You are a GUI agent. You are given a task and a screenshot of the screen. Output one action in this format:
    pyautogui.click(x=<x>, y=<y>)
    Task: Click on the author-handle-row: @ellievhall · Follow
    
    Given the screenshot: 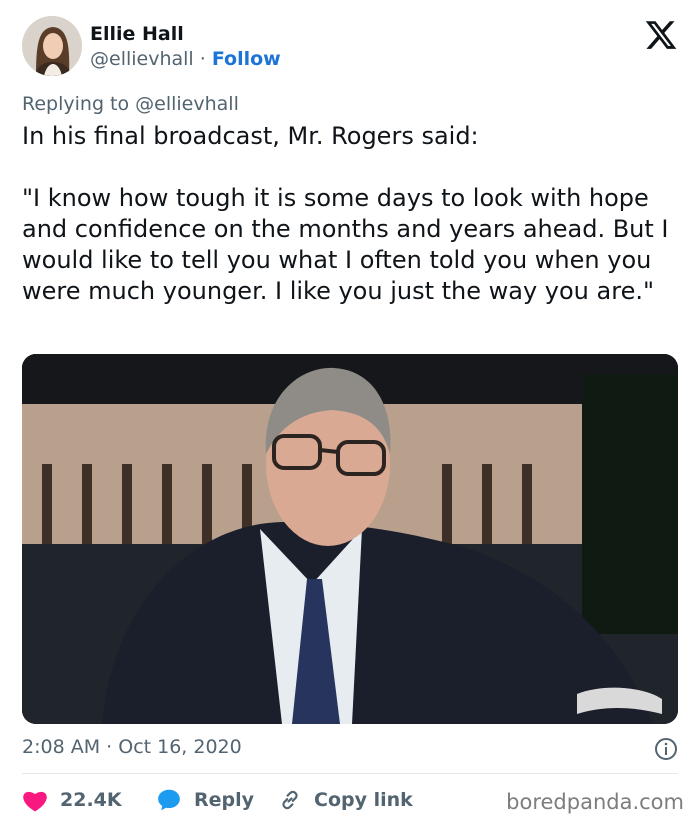 What is the action you would take?
    pyautogui.click(x=185, y=59)
    